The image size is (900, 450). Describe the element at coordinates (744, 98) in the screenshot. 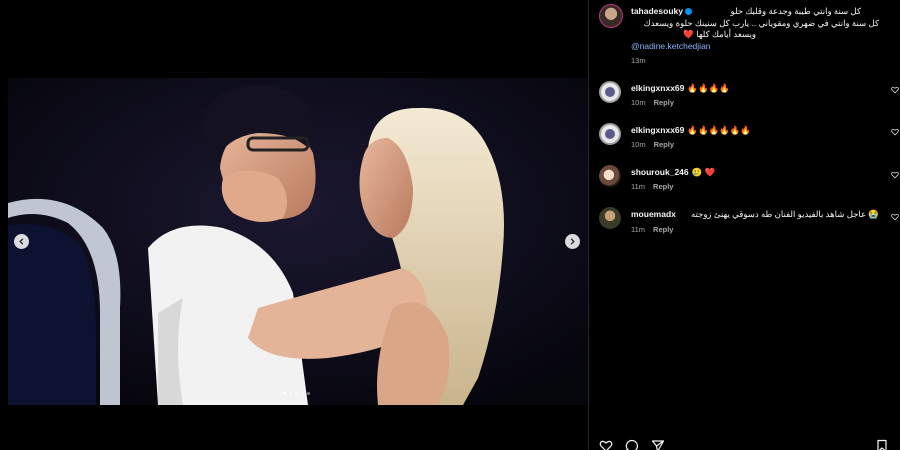

I see `comment-item: elkingxnxx69 🔥🔥🔥🔥 10m Reply` at that location.